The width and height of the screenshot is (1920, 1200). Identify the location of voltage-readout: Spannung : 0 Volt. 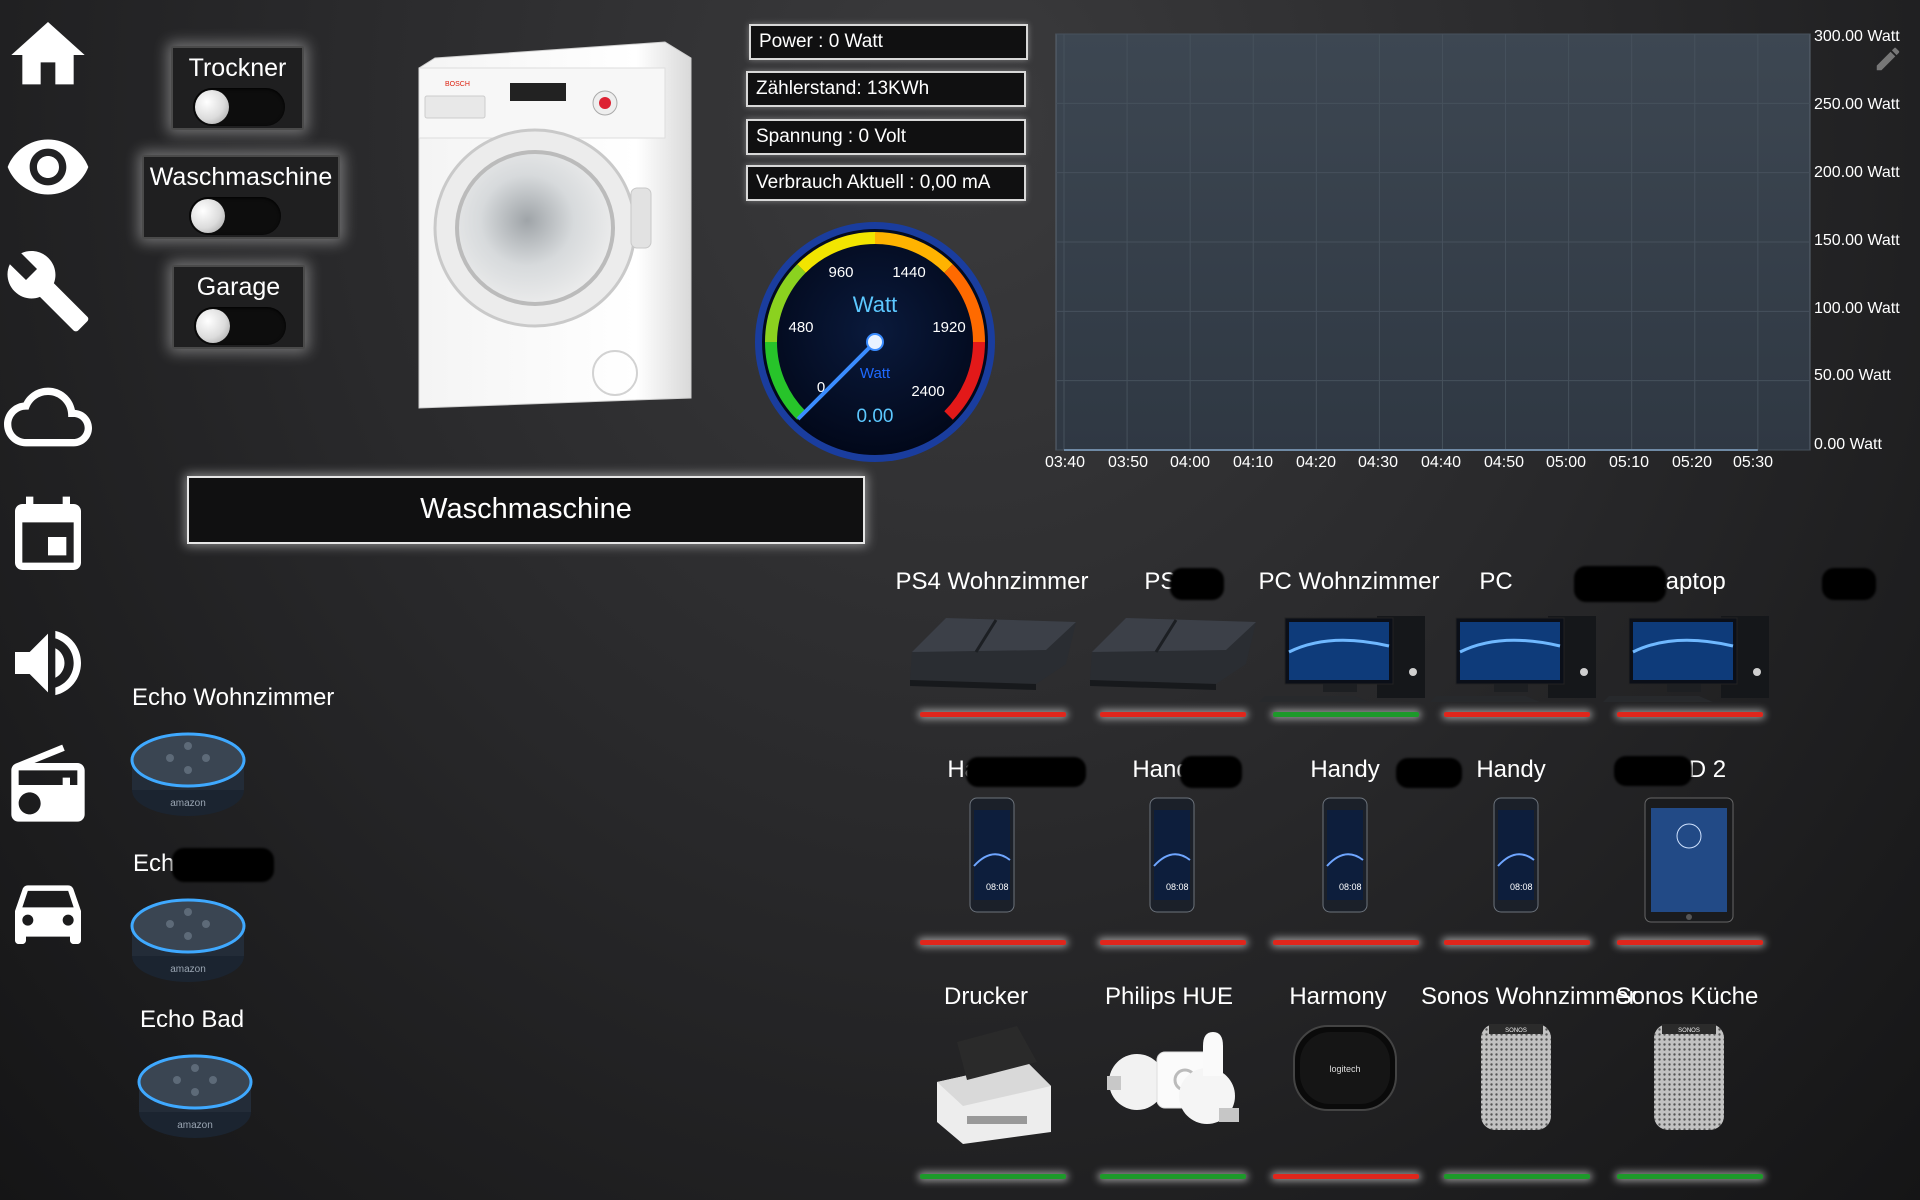
(886, 137).